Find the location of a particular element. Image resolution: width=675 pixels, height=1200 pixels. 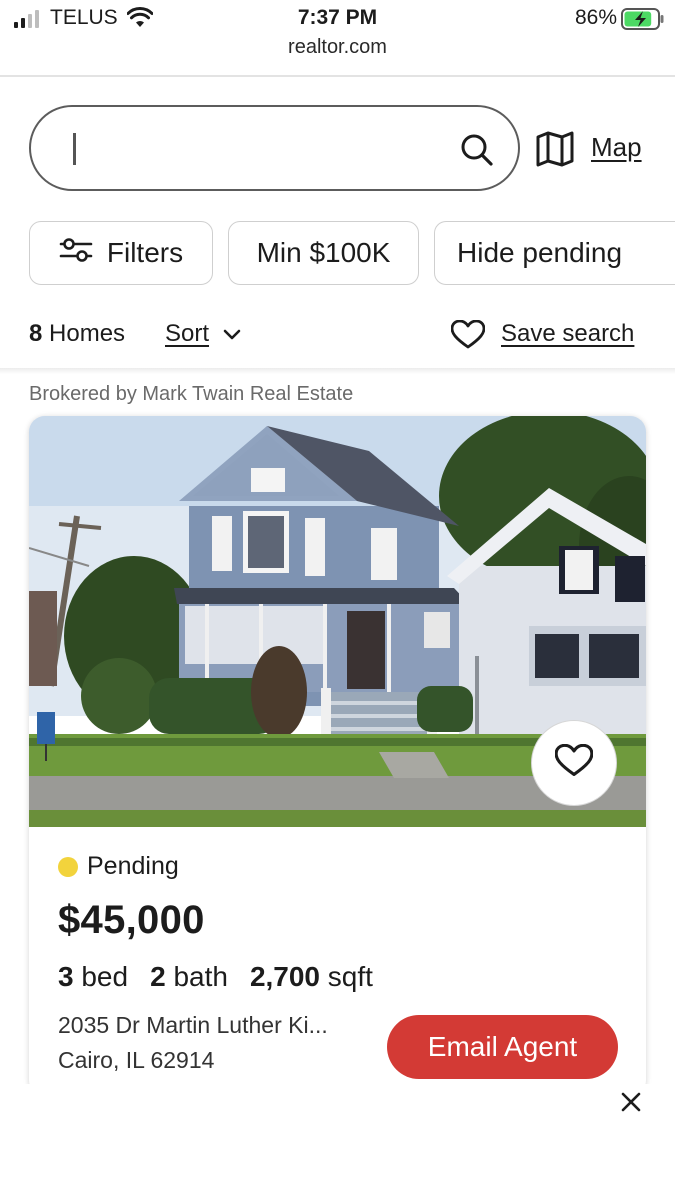

min-price-label: Min $100K is located at coordinates (323, 252).